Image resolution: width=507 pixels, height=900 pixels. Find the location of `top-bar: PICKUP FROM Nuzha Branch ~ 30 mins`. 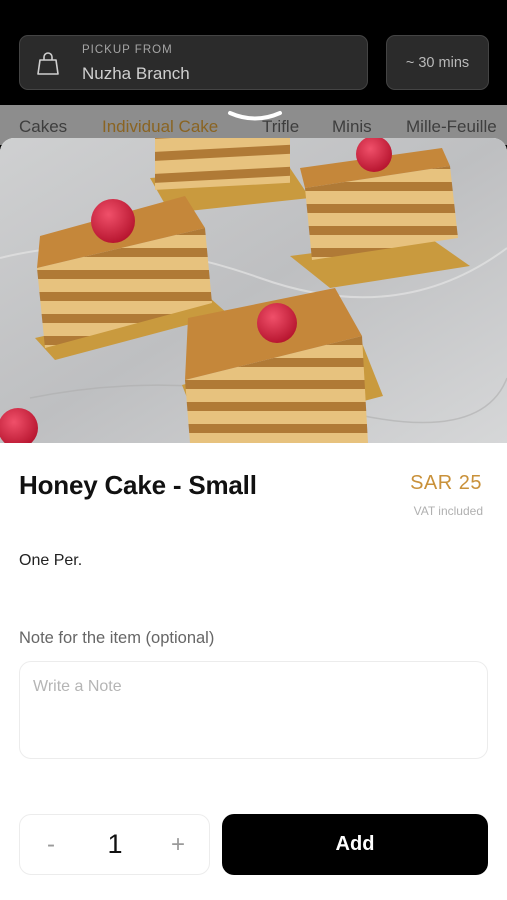

top-bar: PICKUP FROM Nuzha Branch ~ 30 mins is located at coordinates (253, 52).